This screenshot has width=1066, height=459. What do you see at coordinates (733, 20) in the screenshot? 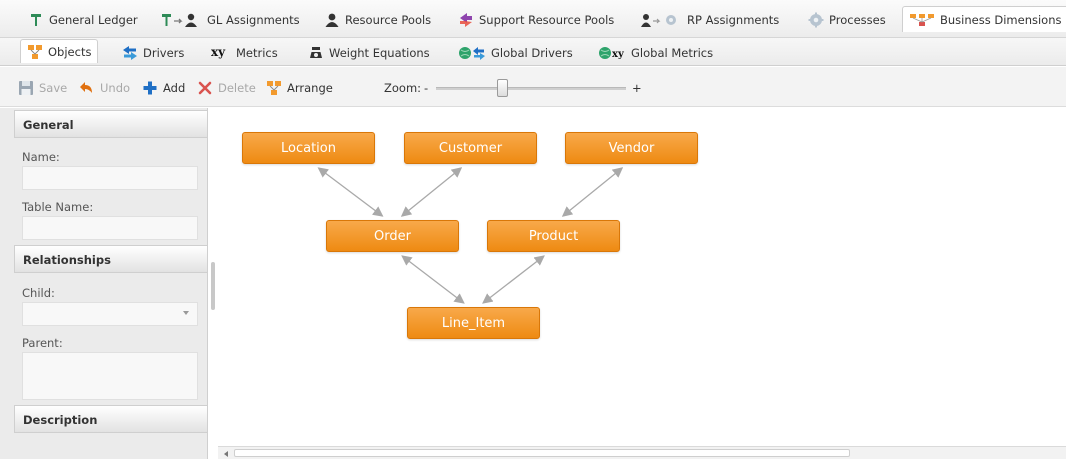
I see `tab-label: RP Assignments` at bounding box center [733, 20].